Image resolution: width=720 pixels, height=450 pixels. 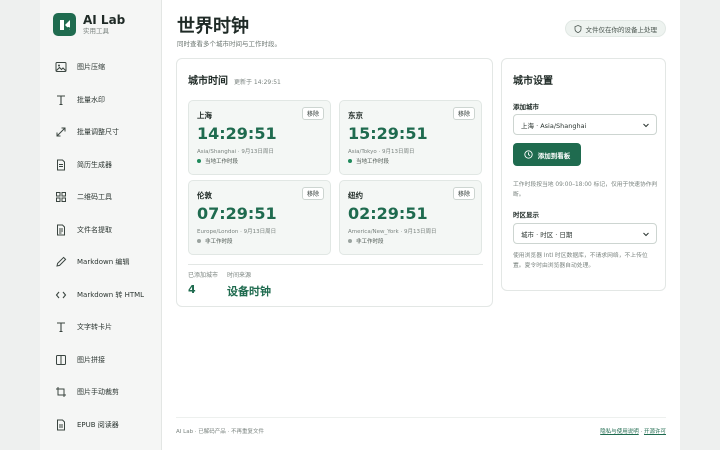 What do you see at coordinates (61, 230) in the screenshot?
I see `file-icon` at bounding box center [61, 230].